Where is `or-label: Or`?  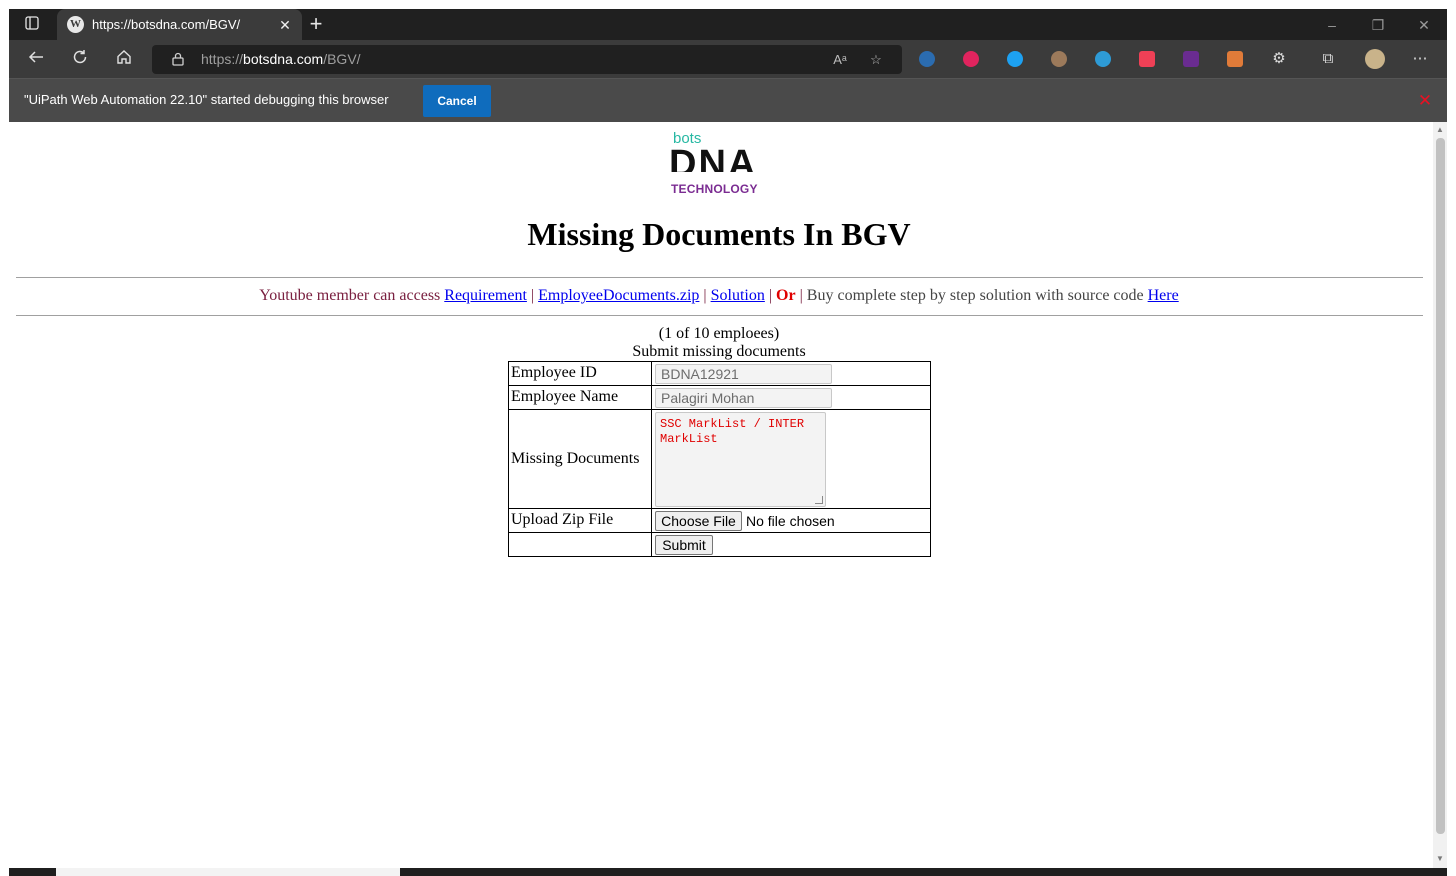
or-label: Or is located at coordinates (786, 295).